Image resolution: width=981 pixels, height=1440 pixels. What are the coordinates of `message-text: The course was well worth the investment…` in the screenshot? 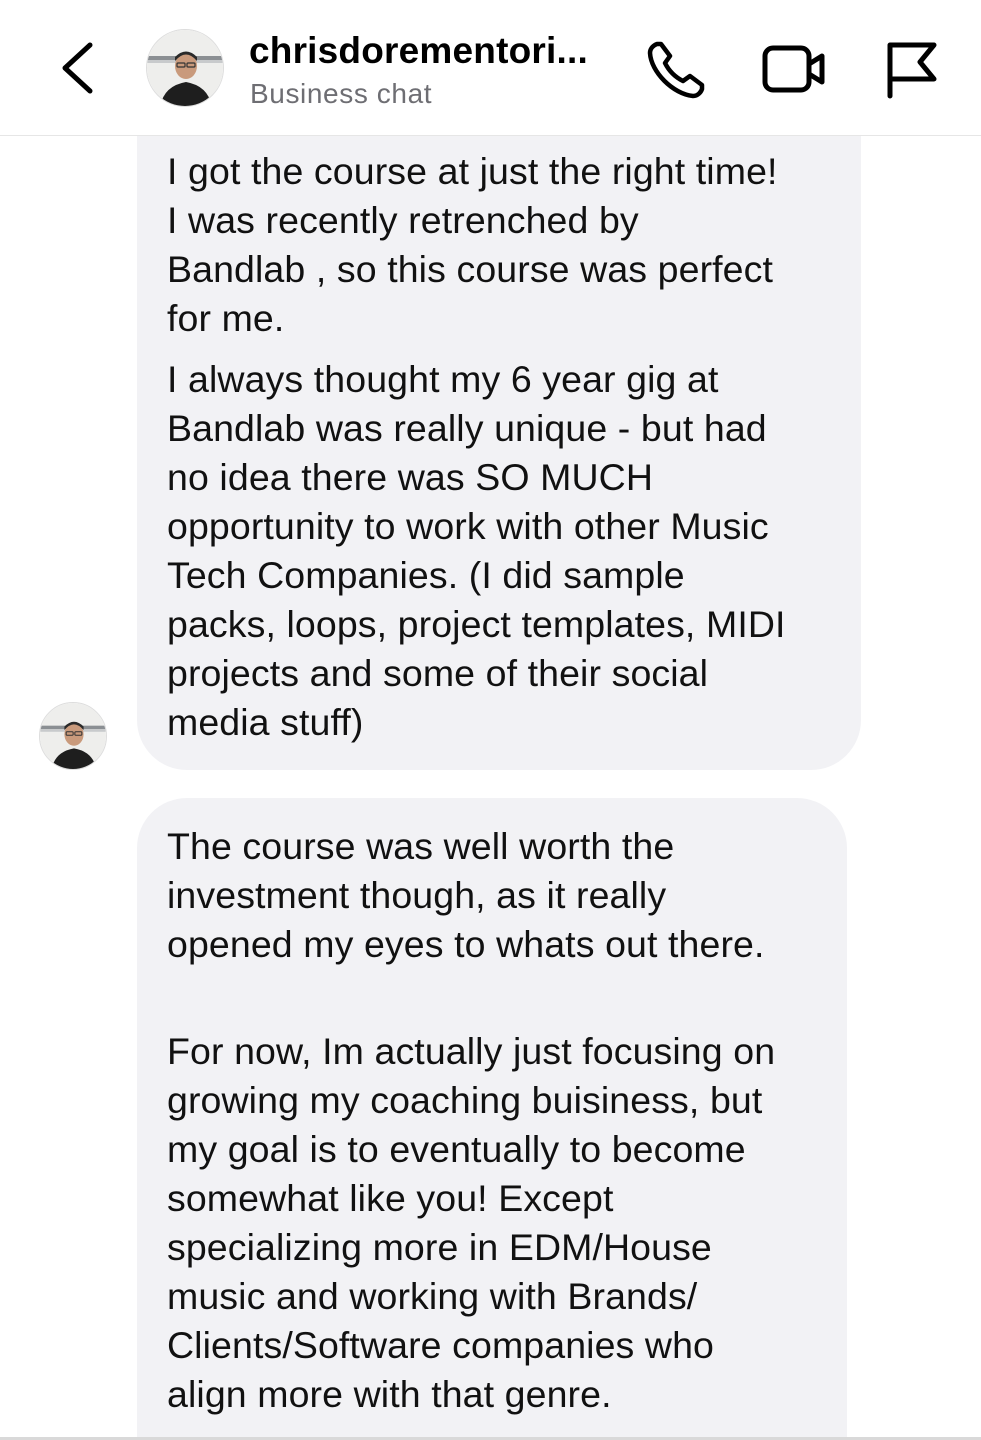 It's located at (466, 895).